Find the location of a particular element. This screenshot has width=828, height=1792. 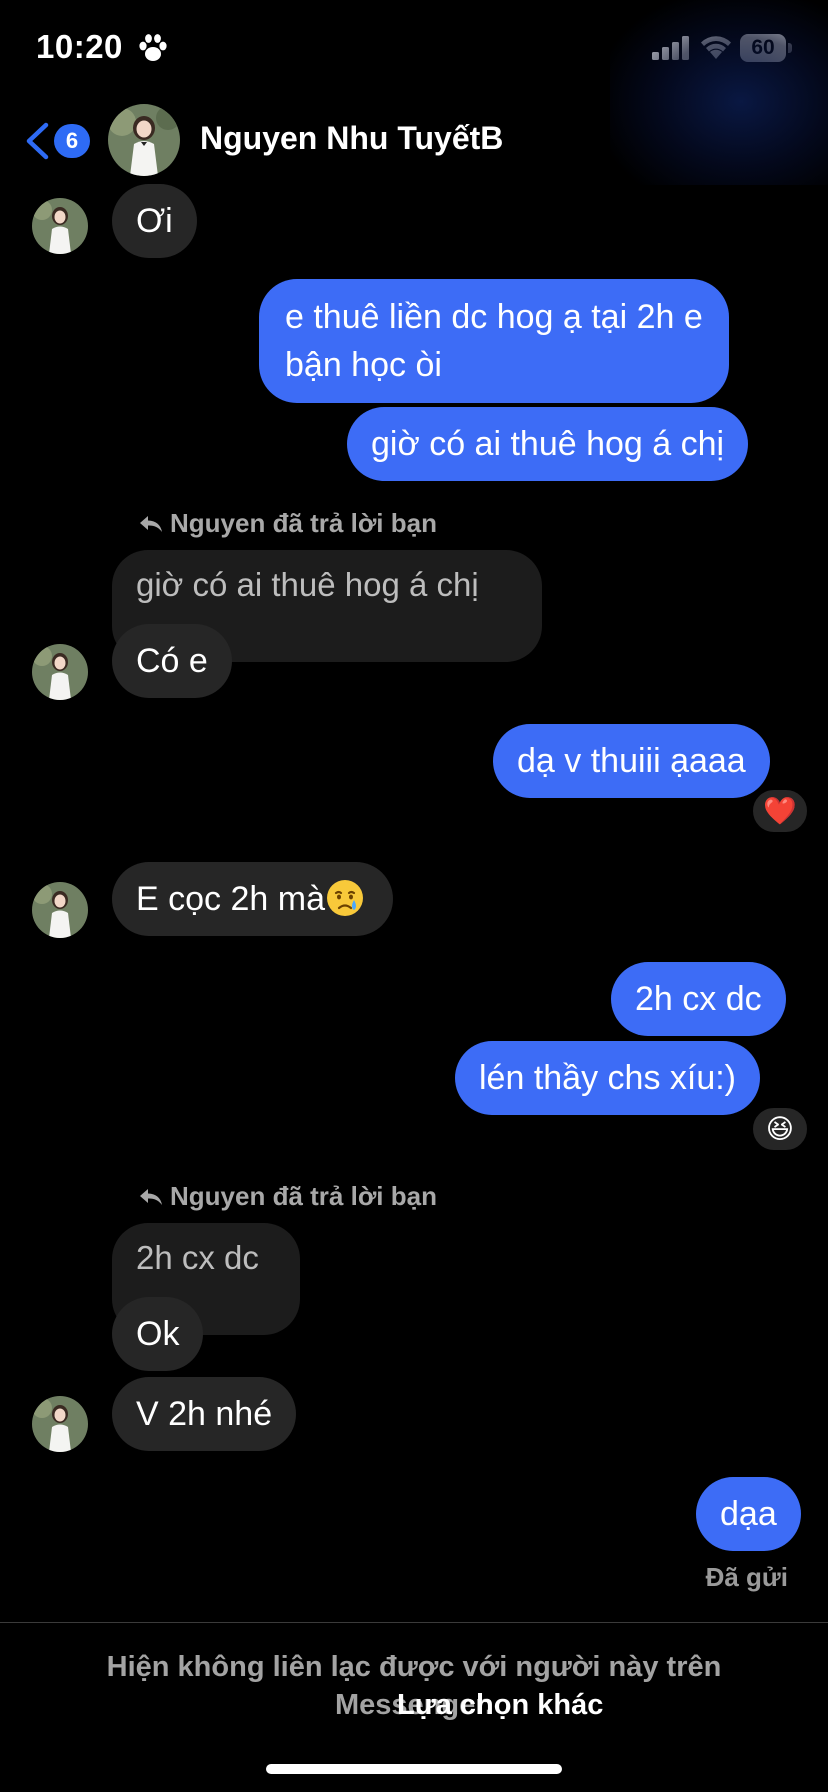

message-text: E cọc 2h mà is located at coordinates (230, 899).